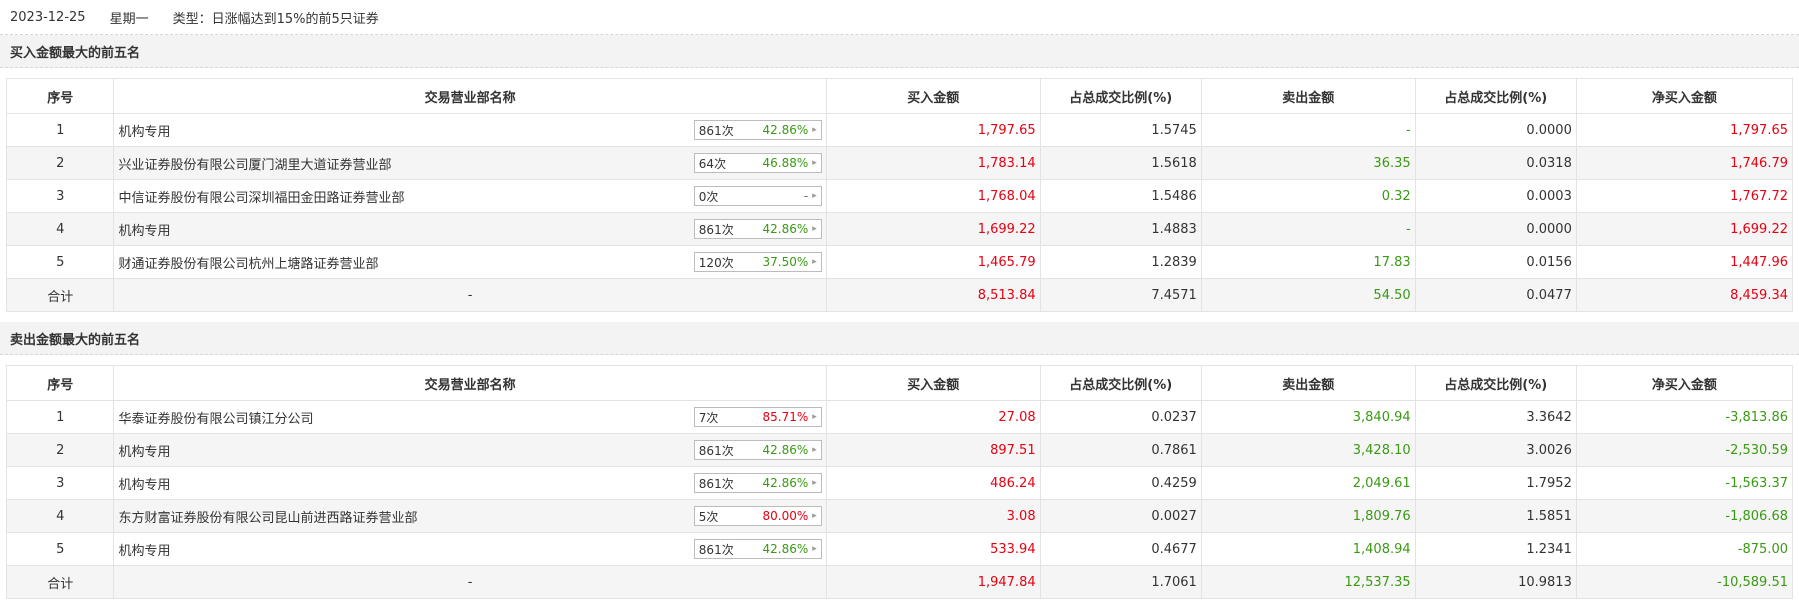 This screenshot has height=609, width=1799. I want to click on branch-cell-content: 东方财富证券股份有限公司昆山前进西路证券营业部 5次 80.00% ▸, so click(470, 516).